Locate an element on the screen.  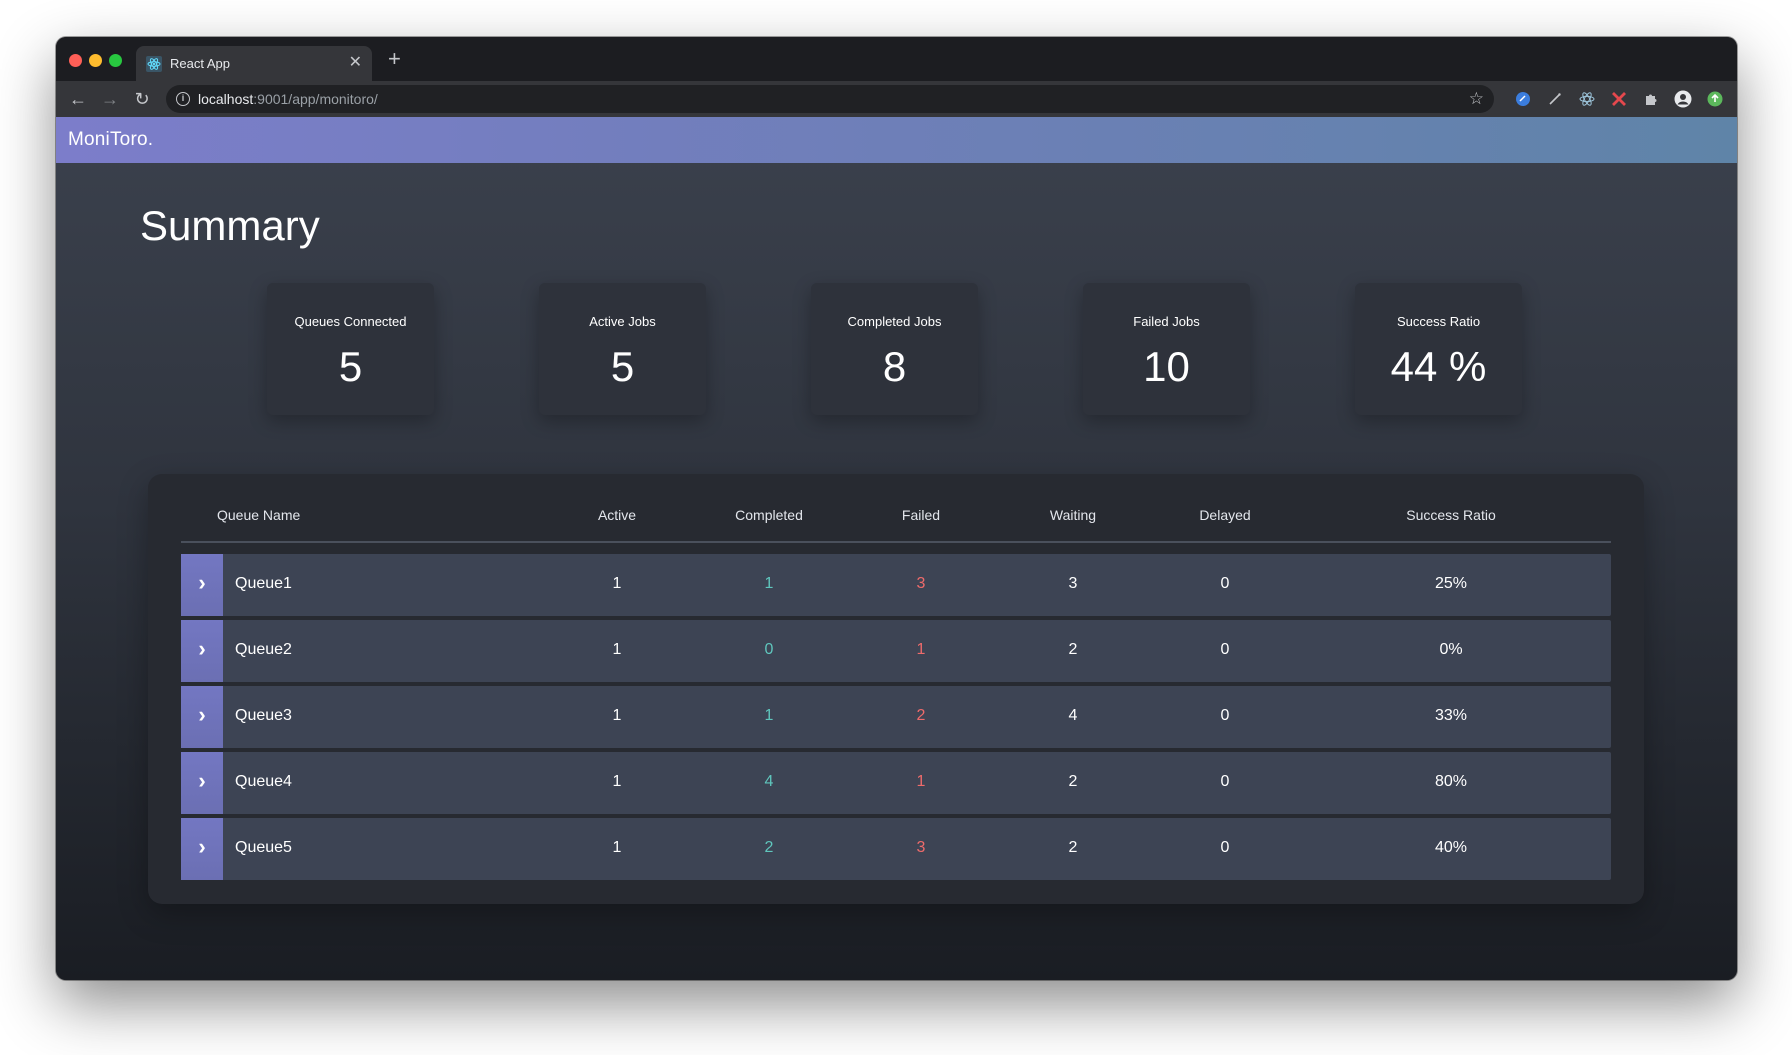
table-row: › Queue2 1 0 1 2 0 0% is located at coordinates (896, 651).